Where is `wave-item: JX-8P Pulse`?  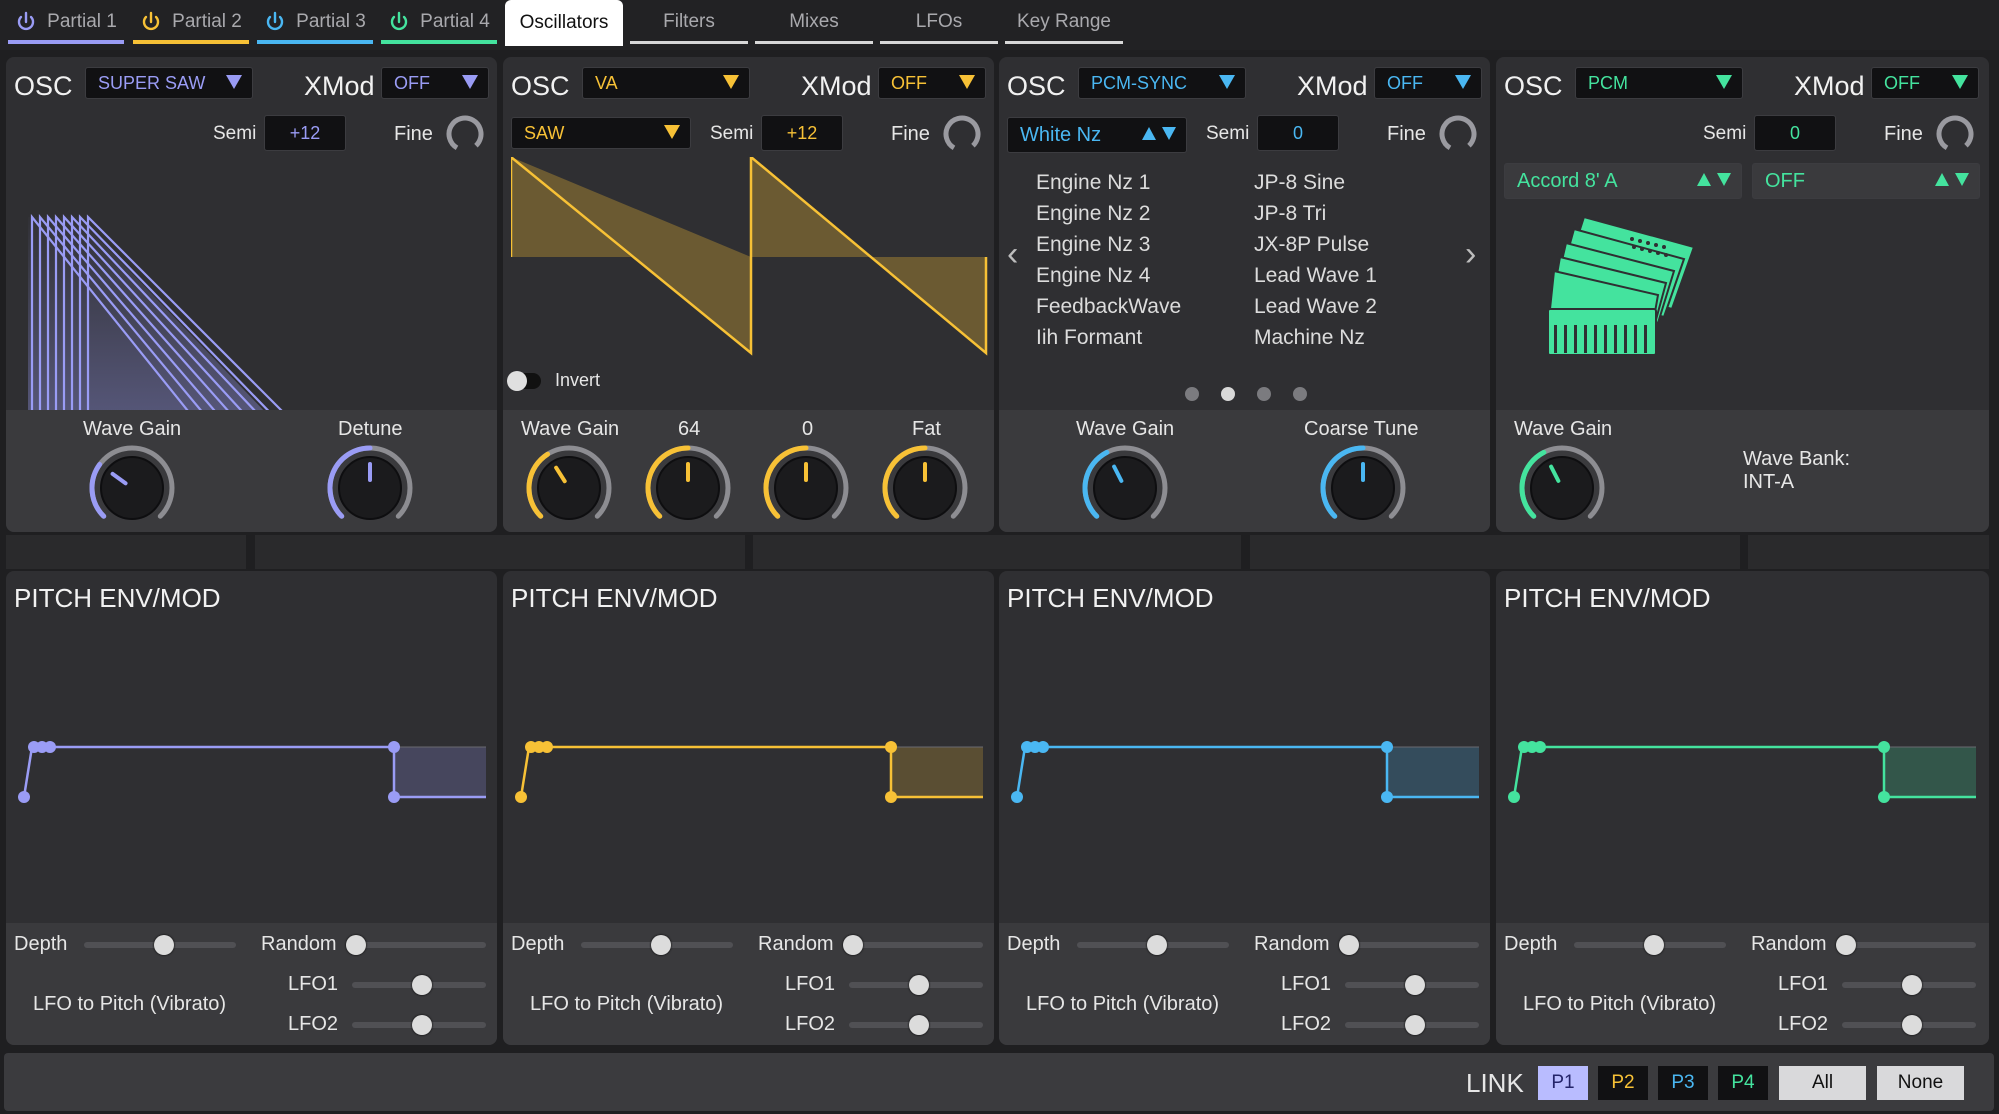 wave-item: JX-8P Pulse is located at coordinates (1315, 244).